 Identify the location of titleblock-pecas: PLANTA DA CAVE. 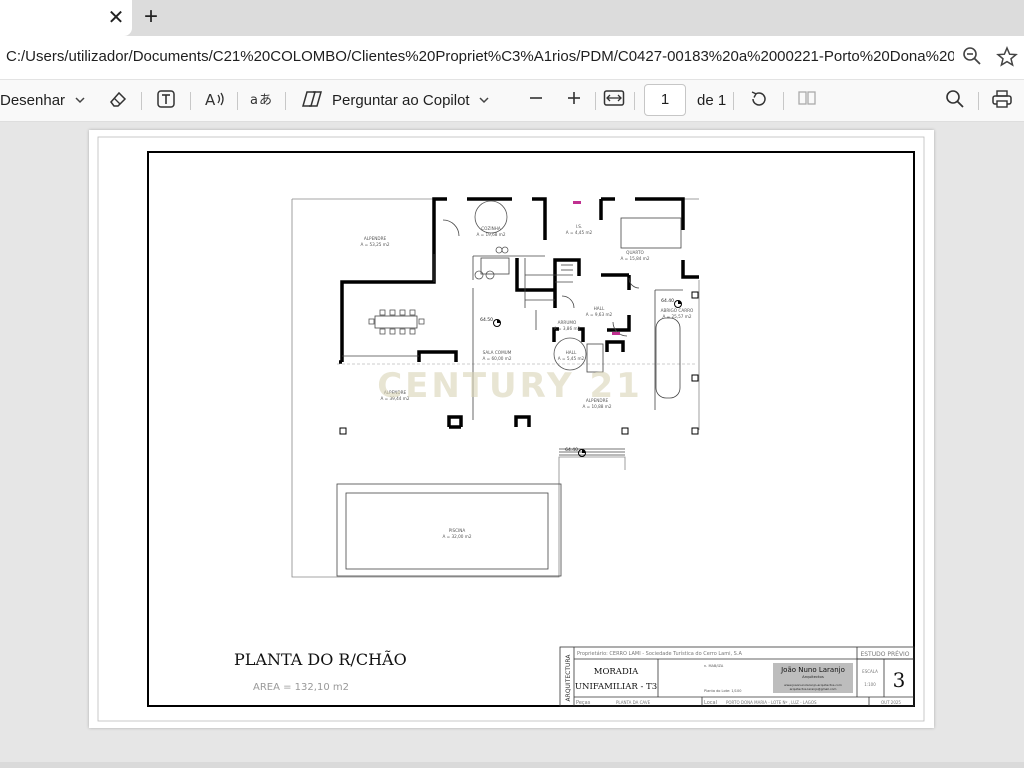
(633, 702).